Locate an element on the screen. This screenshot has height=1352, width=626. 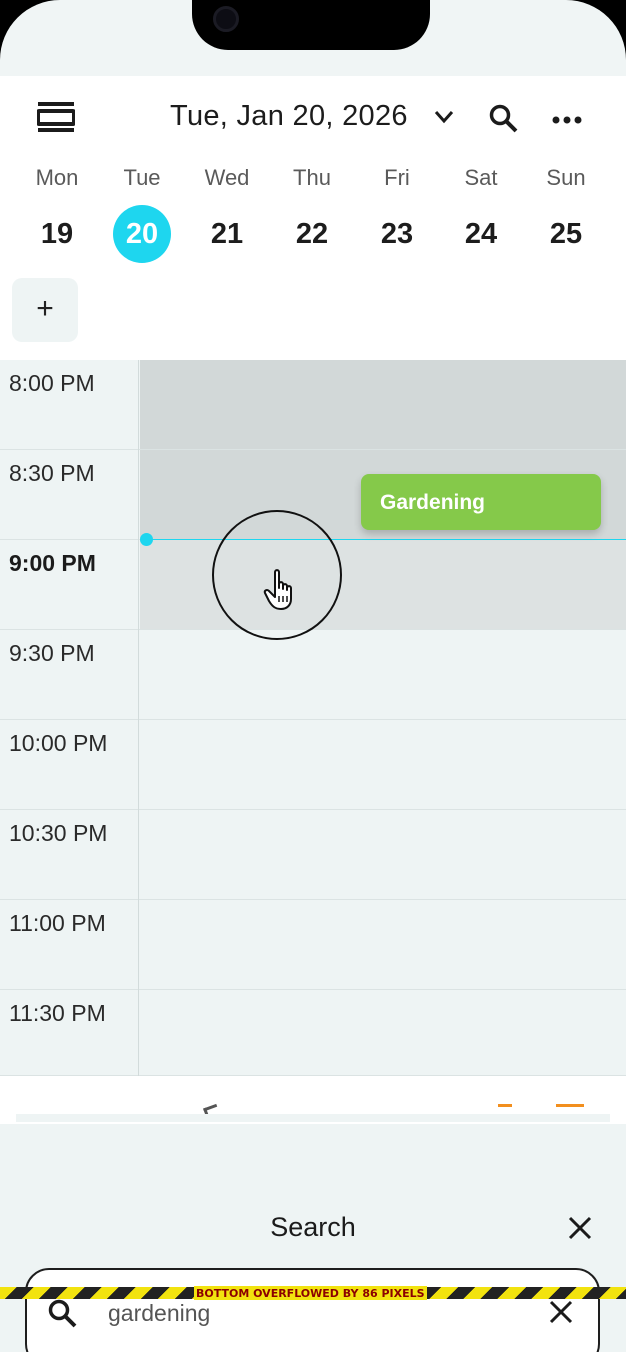
day-sun: Sun 25 is located at coordinates (566, 211).